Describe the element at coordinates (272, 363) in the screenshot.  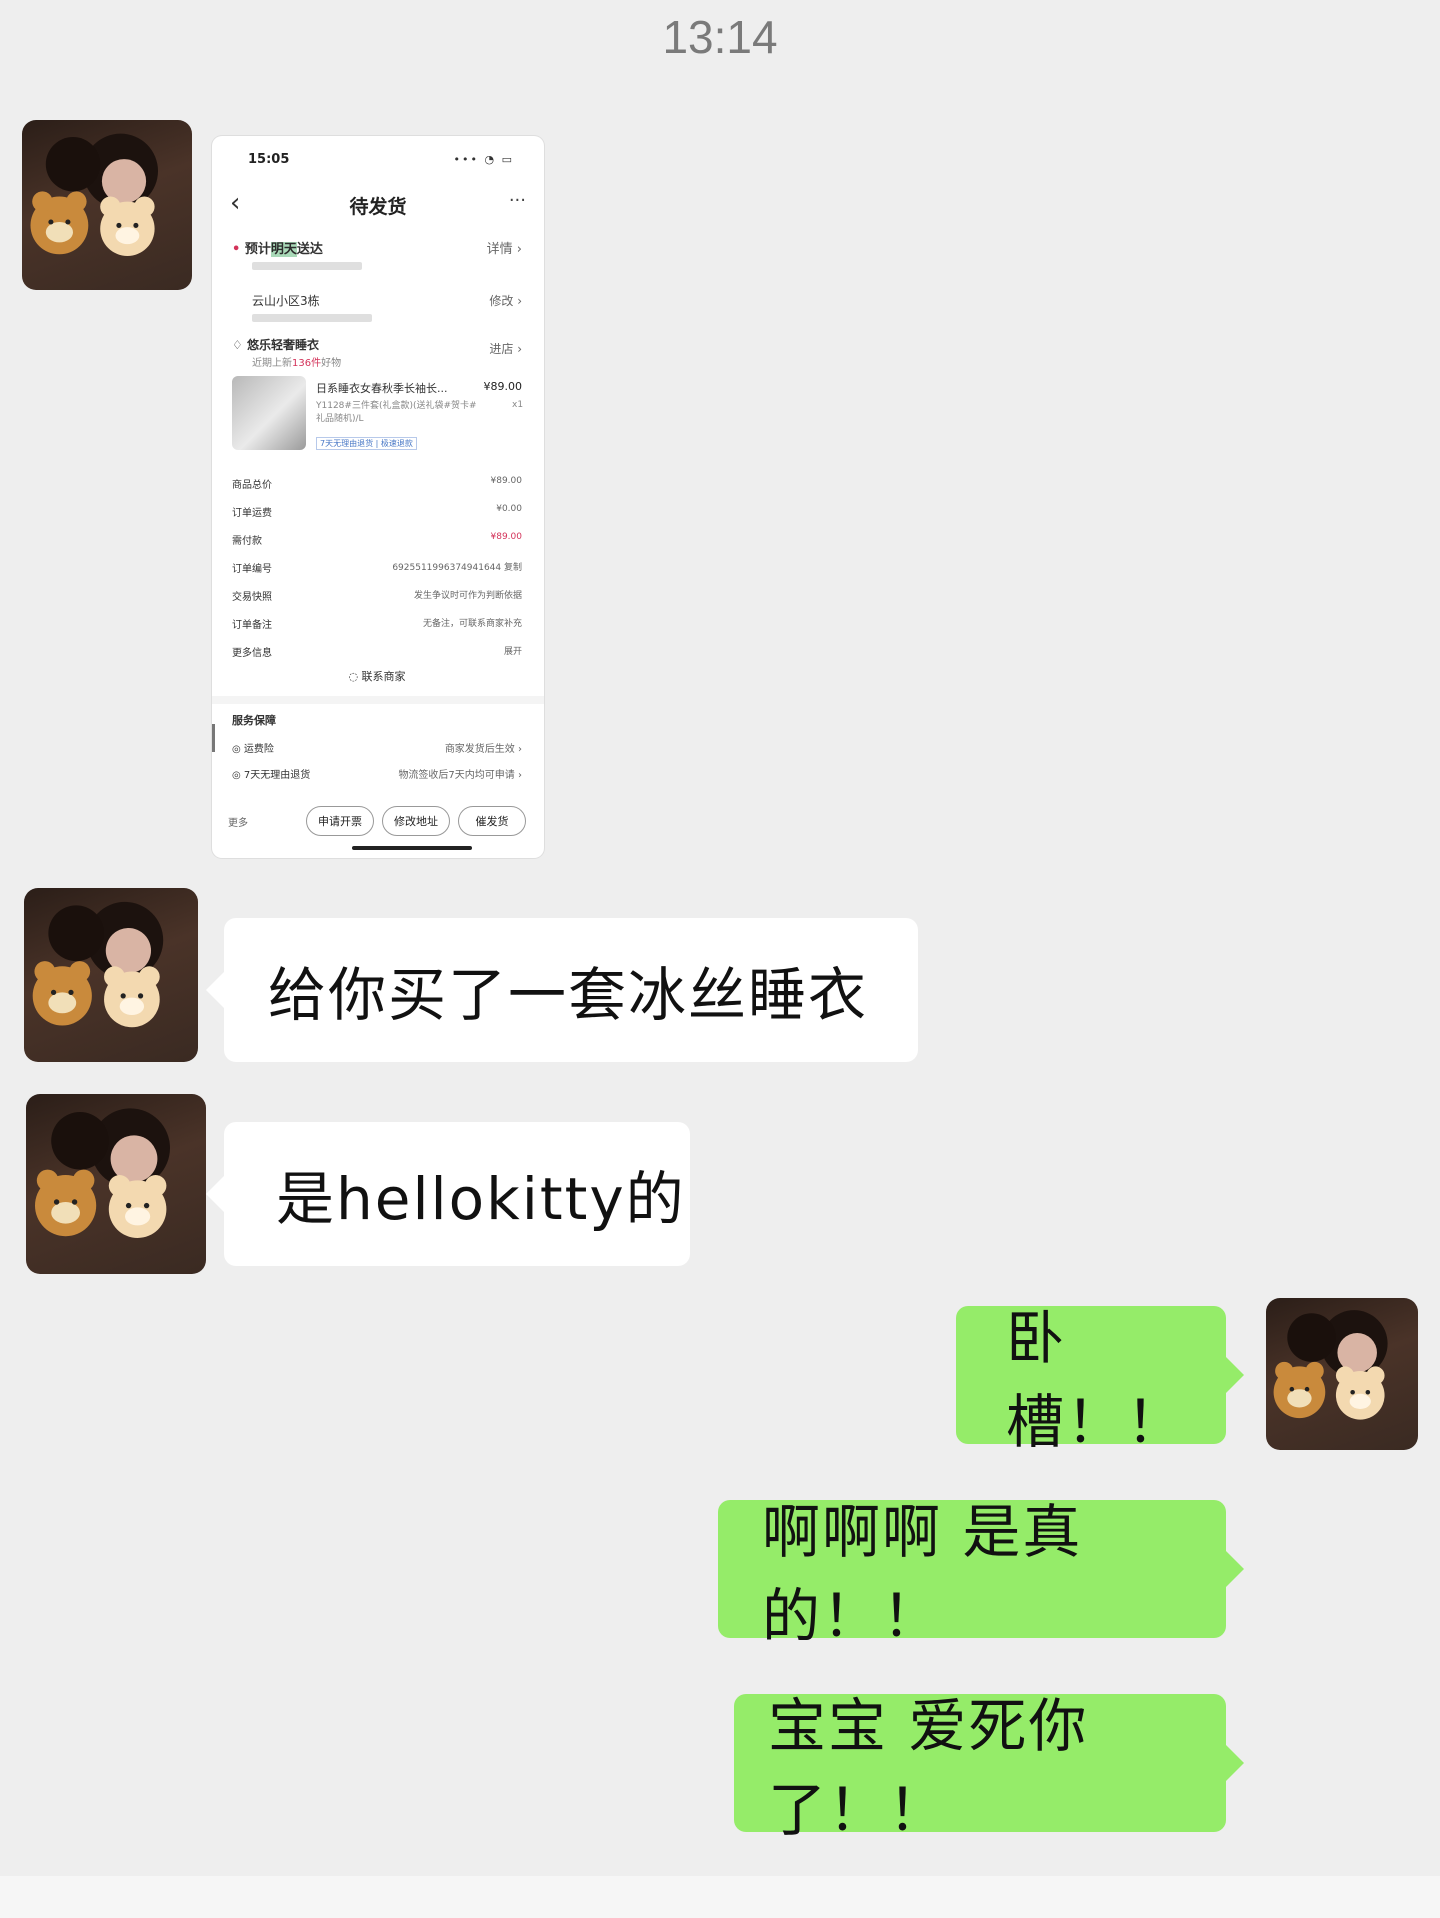
I see `shop-sub-prefix: 近期上新` at that location.